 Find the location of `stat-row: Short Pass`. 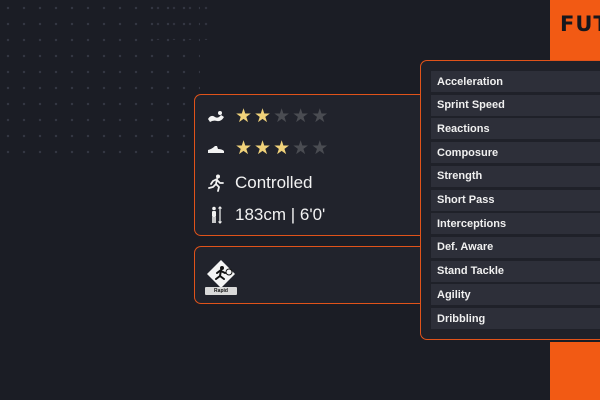

stat-row: Short Pass is located at coordinates (515, 200).